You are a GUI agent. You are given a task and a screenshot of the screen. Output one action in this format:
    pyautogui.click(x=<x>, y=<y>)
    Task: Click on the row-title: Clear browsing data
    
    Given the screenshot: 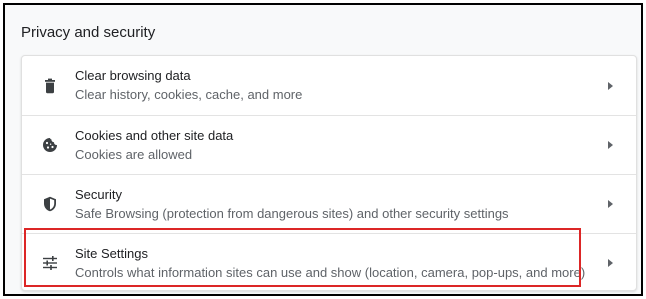 What is the action you would take?
    pyautogui.click(x=133, y=75)
    